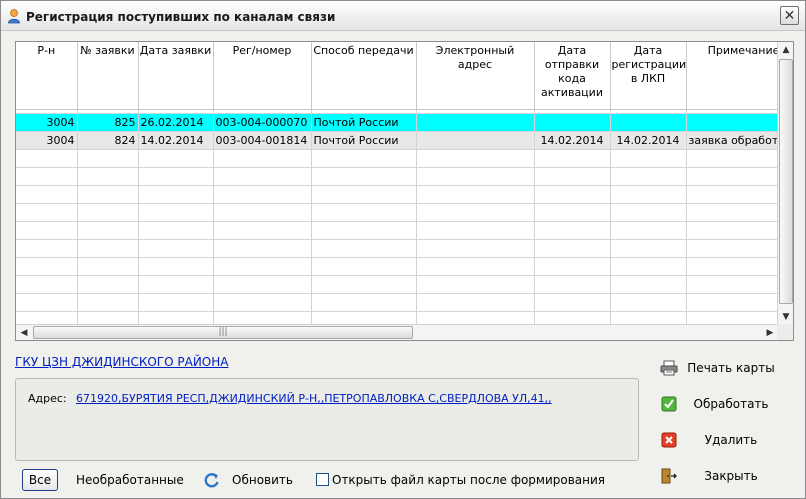  I want to click on process-button: Обработать, so click(718, 404).